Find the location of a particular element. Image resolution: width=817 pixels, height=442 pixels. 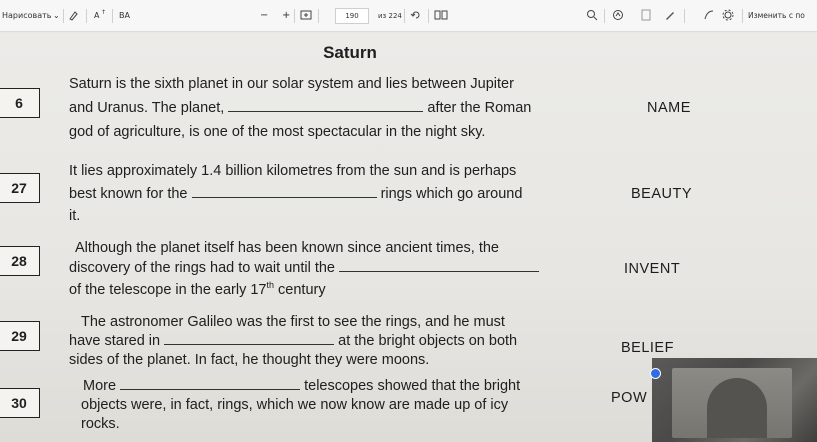

curve-tool-icon is located at coordinates (709, 15).